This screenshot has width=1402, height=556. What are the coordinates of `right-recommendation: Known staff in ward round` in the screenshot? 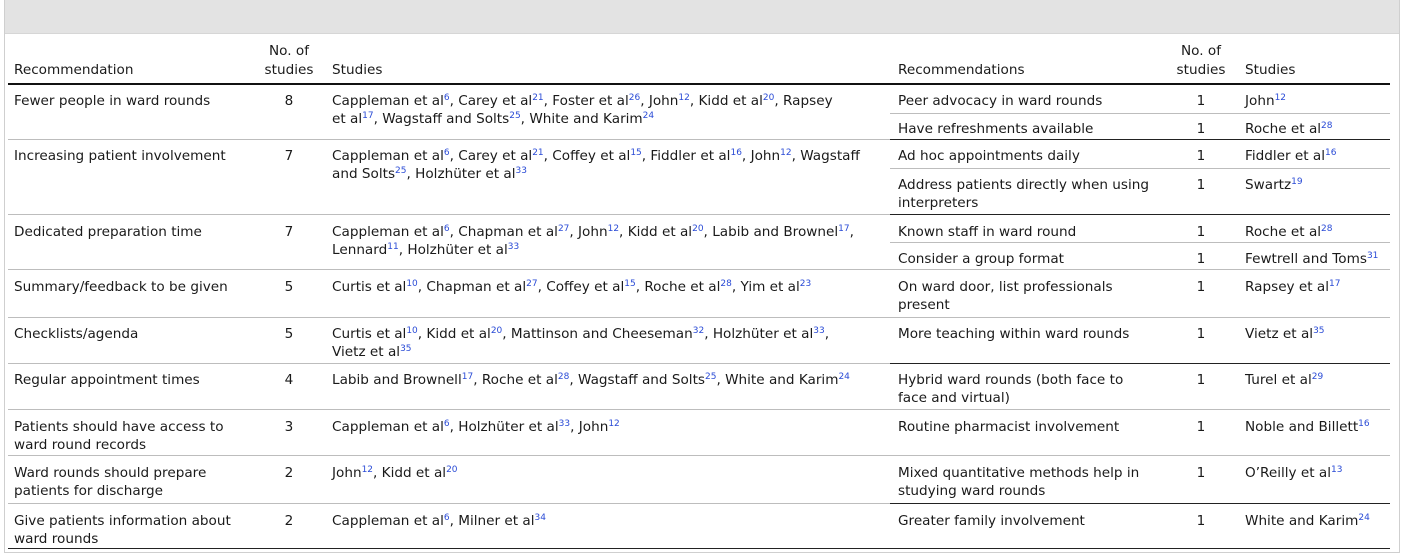 It's located at (987, 232).